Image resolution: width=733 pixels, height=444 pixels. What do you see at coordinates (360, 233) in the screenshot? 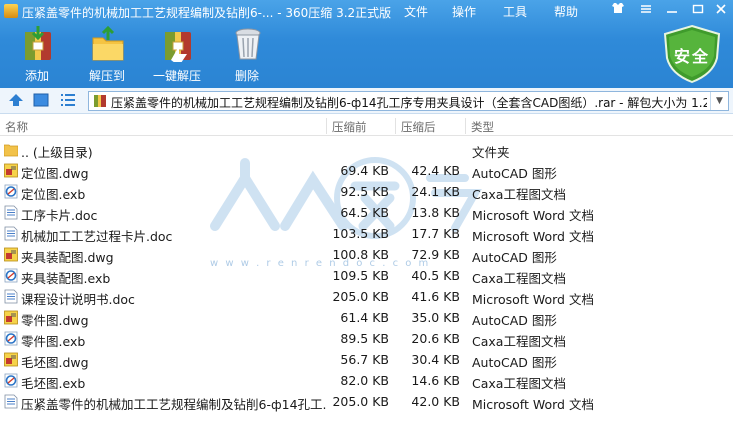
I see `file-size: 103.5 KB` at bounding box center [360, 233].